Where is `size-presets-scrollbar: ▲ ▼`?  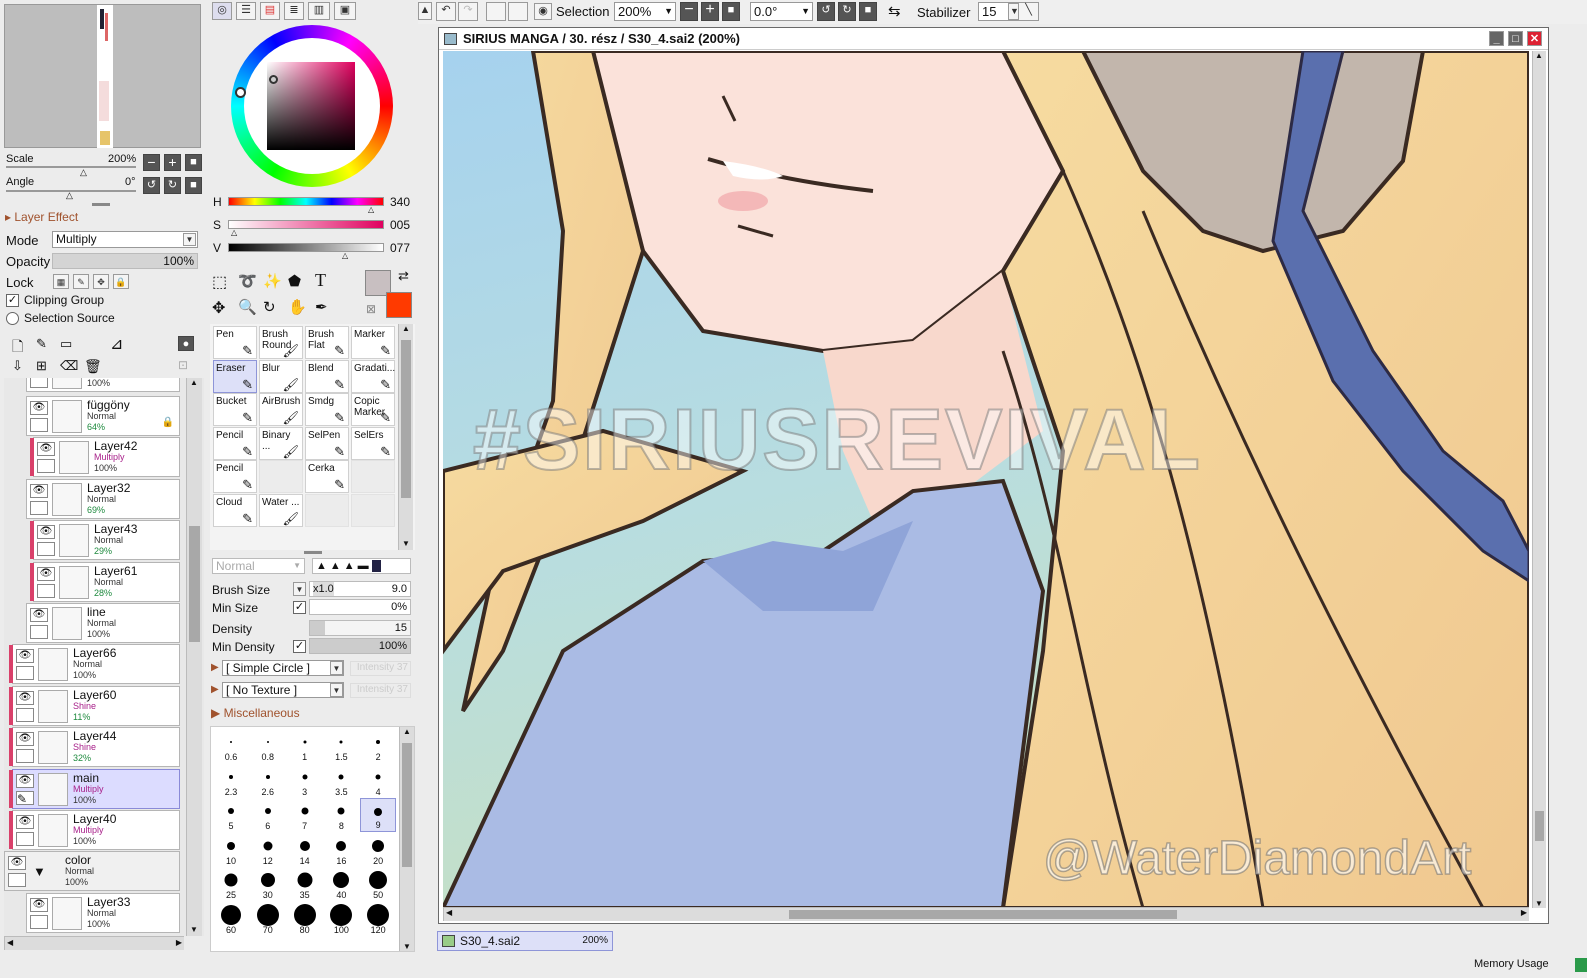 size-presets-scrollbar: ▲ ▼ is located at coordinates (406, 839).